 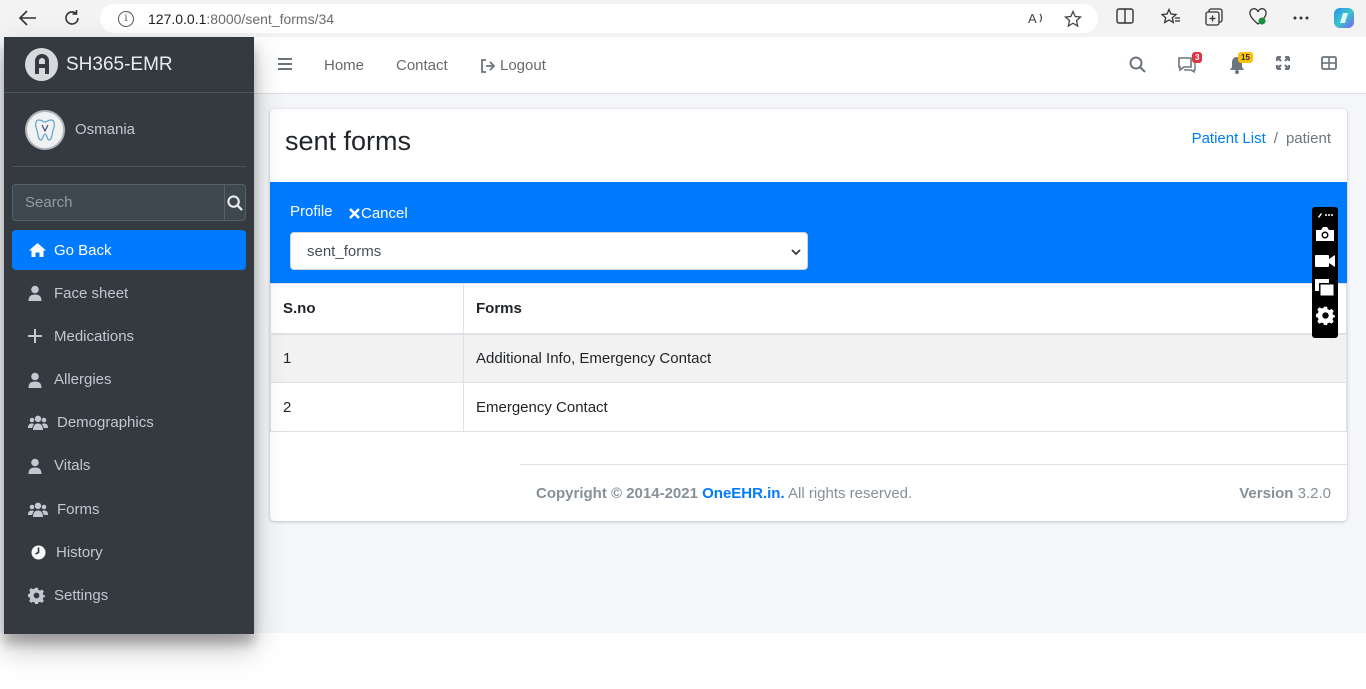 What do you see at coordinates (549, 251) in the screenshot?
I see `forms-select: sent_forms` at bounding box center [549, 251].